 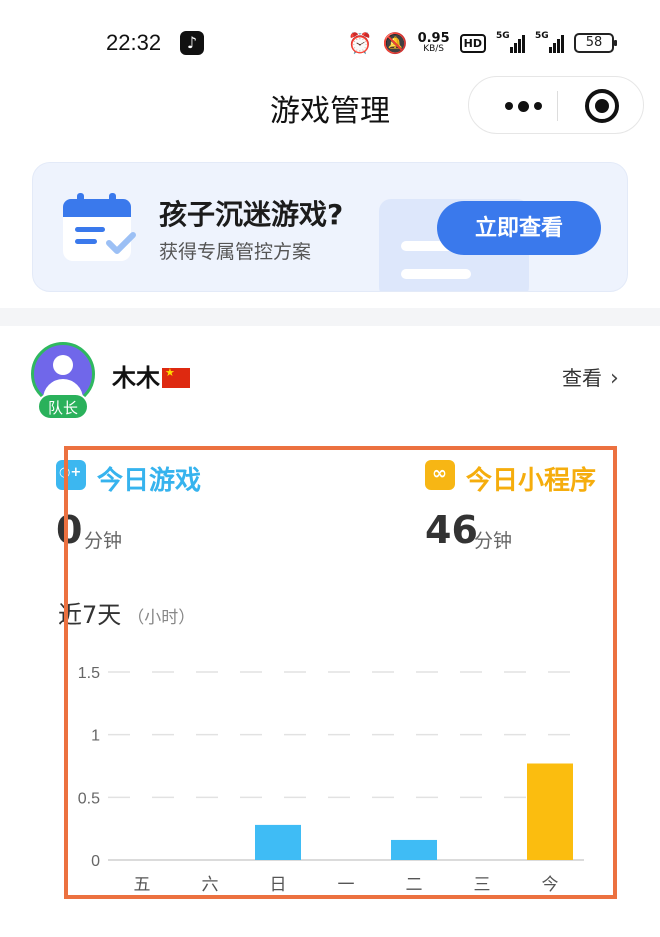 What do you see at coordinates (440, 475) in the screenshot?
I see `mini-program-icon` at bounding box center [440, 475].